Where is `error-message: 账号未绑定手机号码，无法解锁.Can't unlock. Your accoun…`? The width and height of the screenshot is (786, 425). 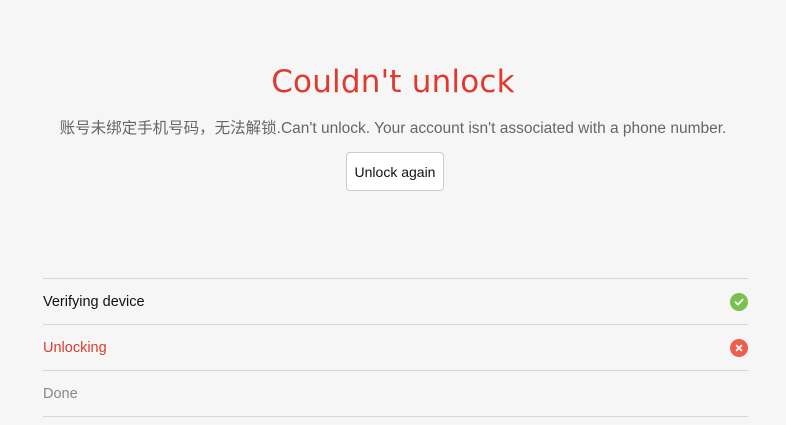 error-message: 账号未绑定手机号码，无法解锁.Can't unlock. Your accoun… is located at coordinates (393, 128).